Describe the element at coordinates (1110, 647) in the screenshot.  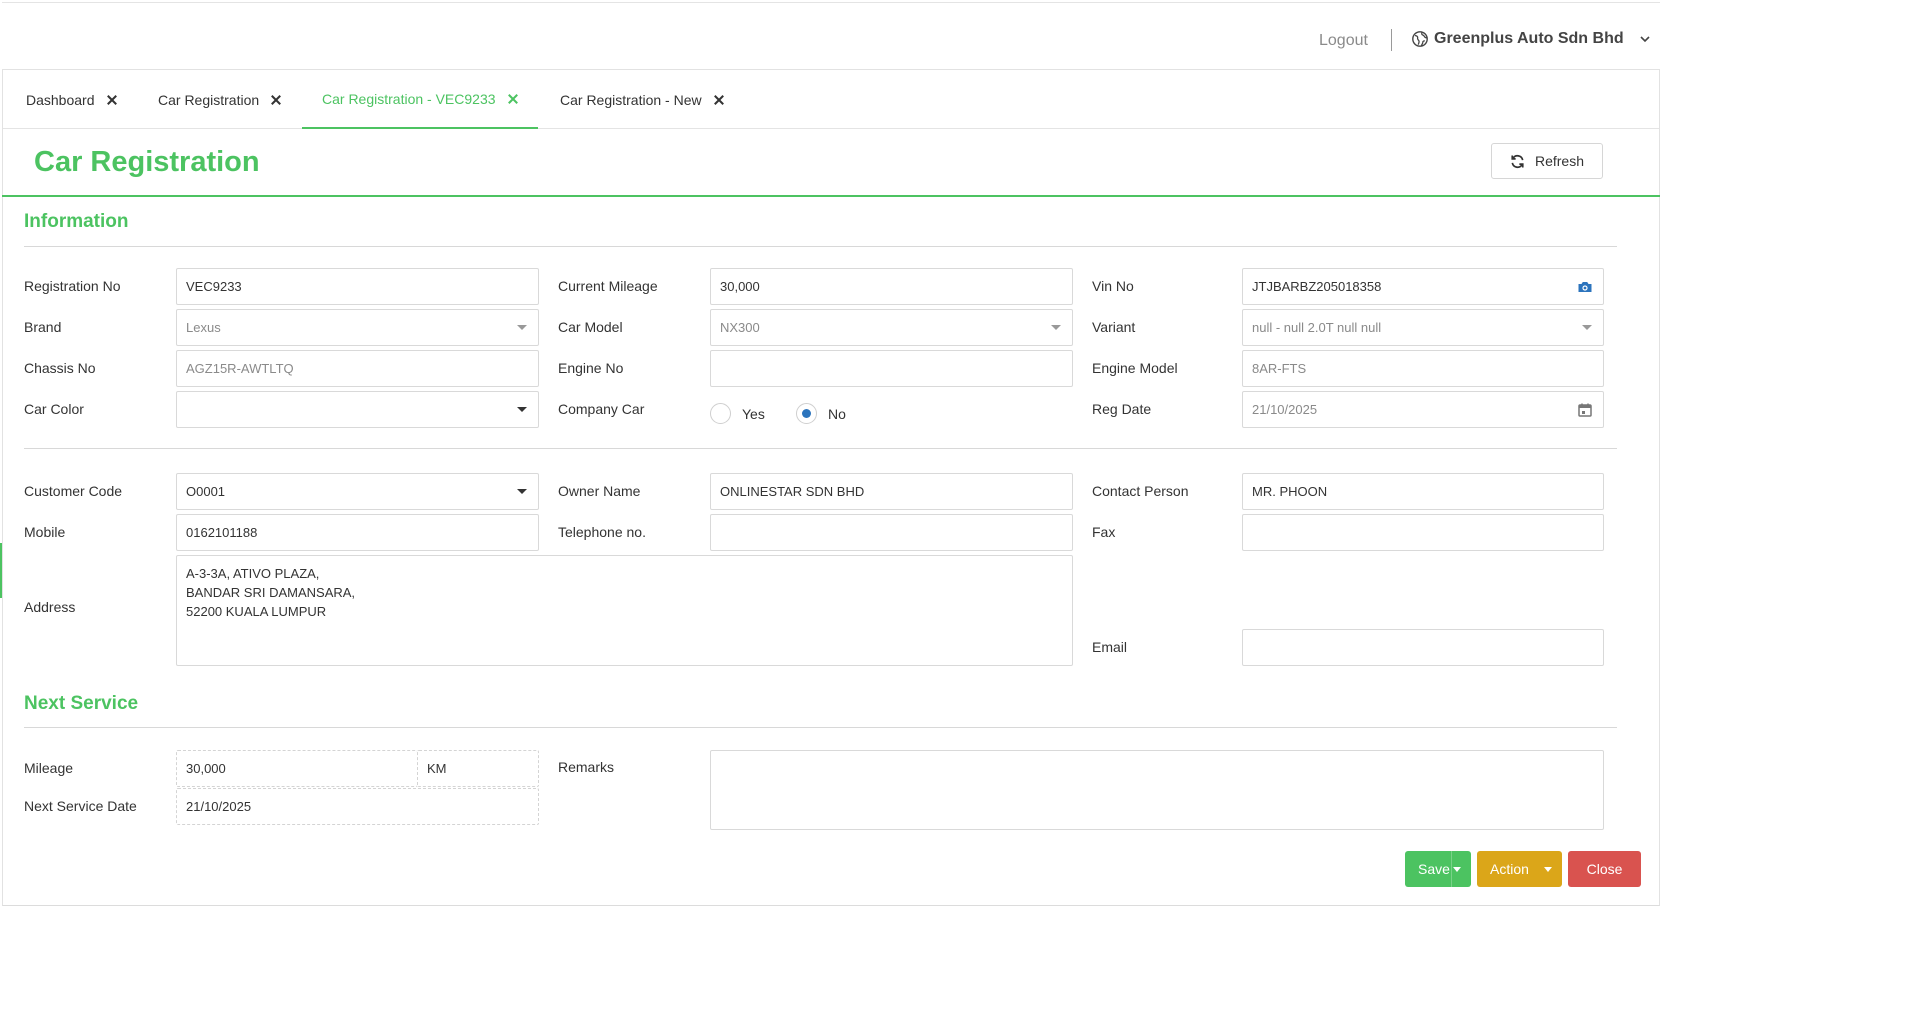
I see `label-email: Email` at that location.